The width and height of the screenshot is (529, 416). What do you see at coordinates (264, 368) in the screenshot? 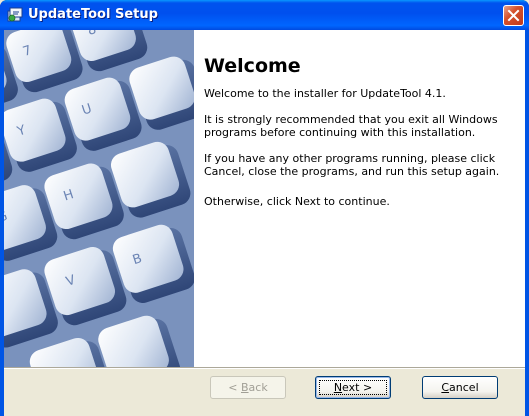
I see `button-area-separator` at bounding box center [264, 368].